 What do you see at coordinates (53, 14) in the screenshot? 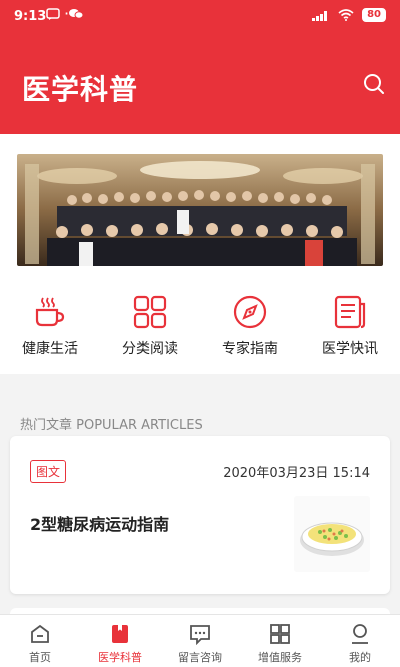
I see `message-notification-icon` at bounding box center [53, 14].